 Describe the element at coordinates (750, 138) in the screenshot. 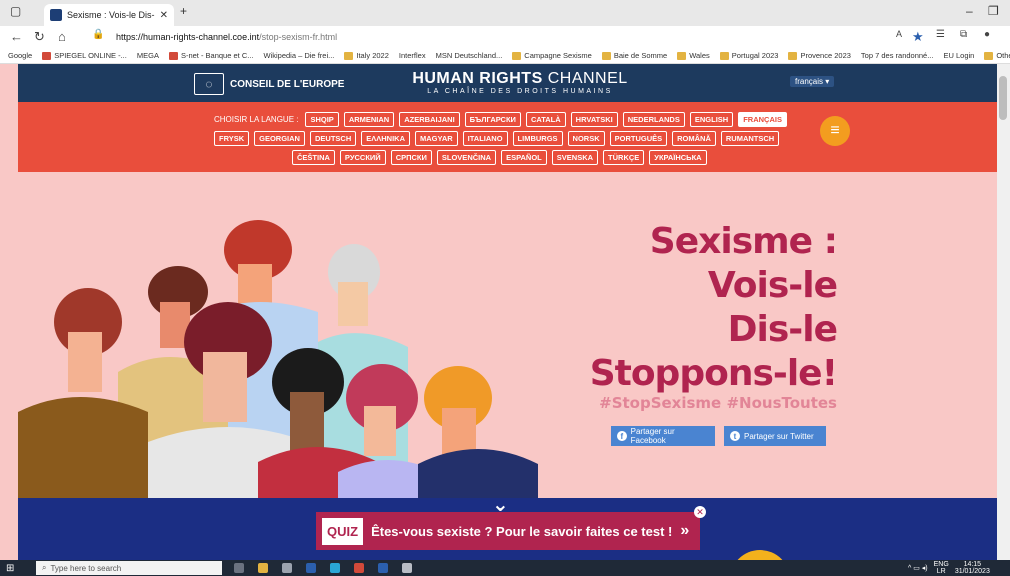

I see `language-link: RUMANTSCH` at that location.